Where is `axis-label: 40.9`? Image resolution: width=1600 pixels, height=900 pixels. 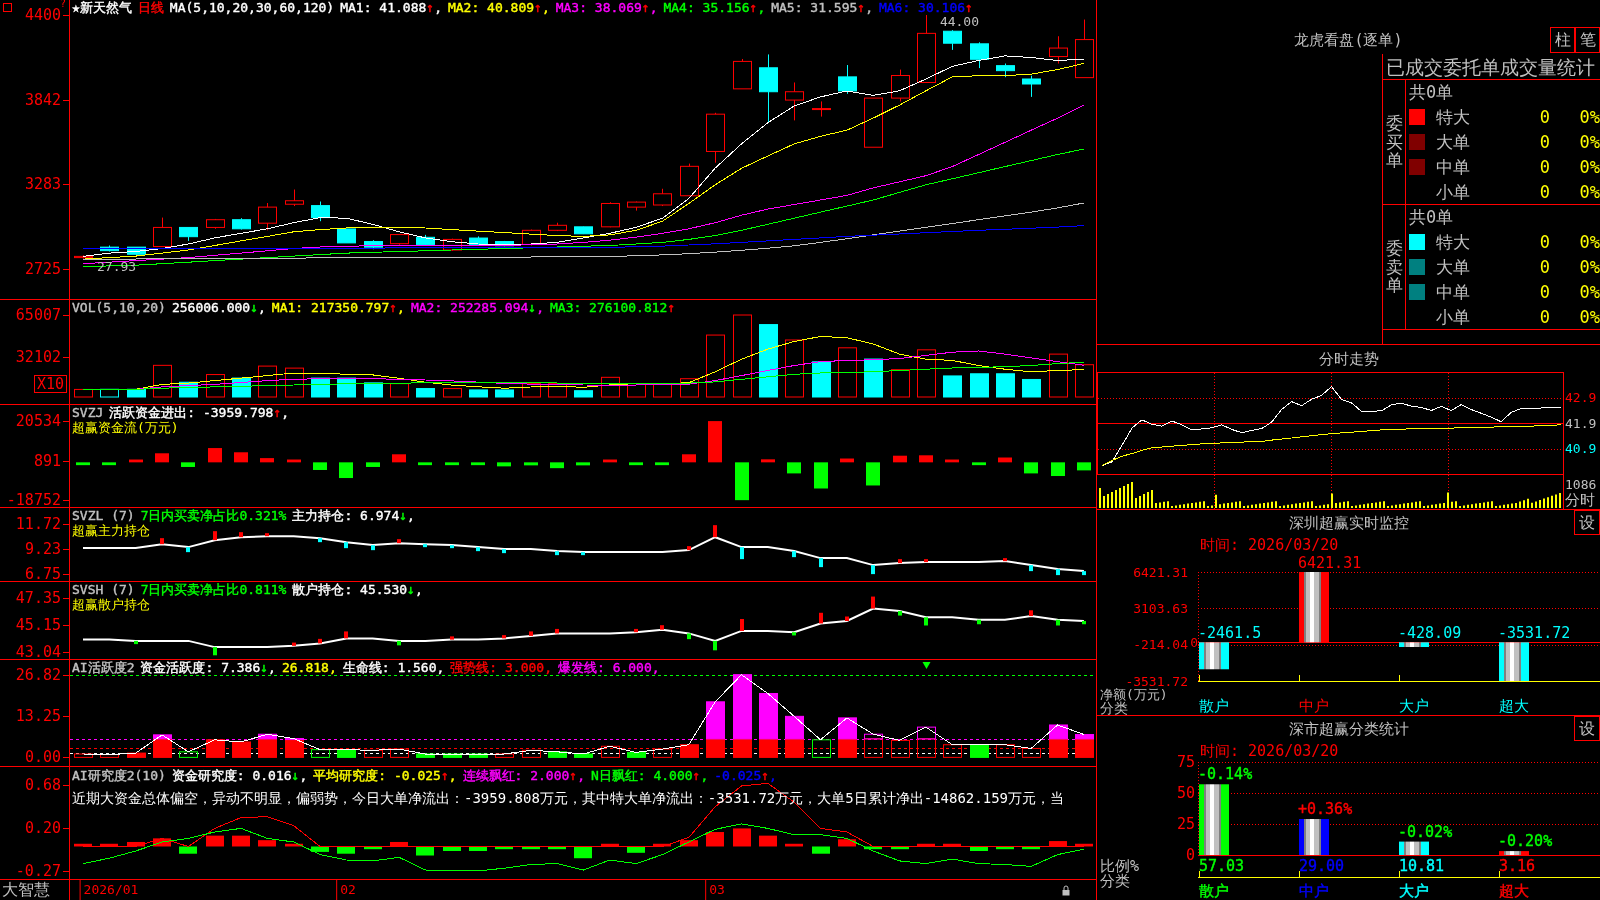 axis-label: 40.9 is located at coordinates (1581, 449).